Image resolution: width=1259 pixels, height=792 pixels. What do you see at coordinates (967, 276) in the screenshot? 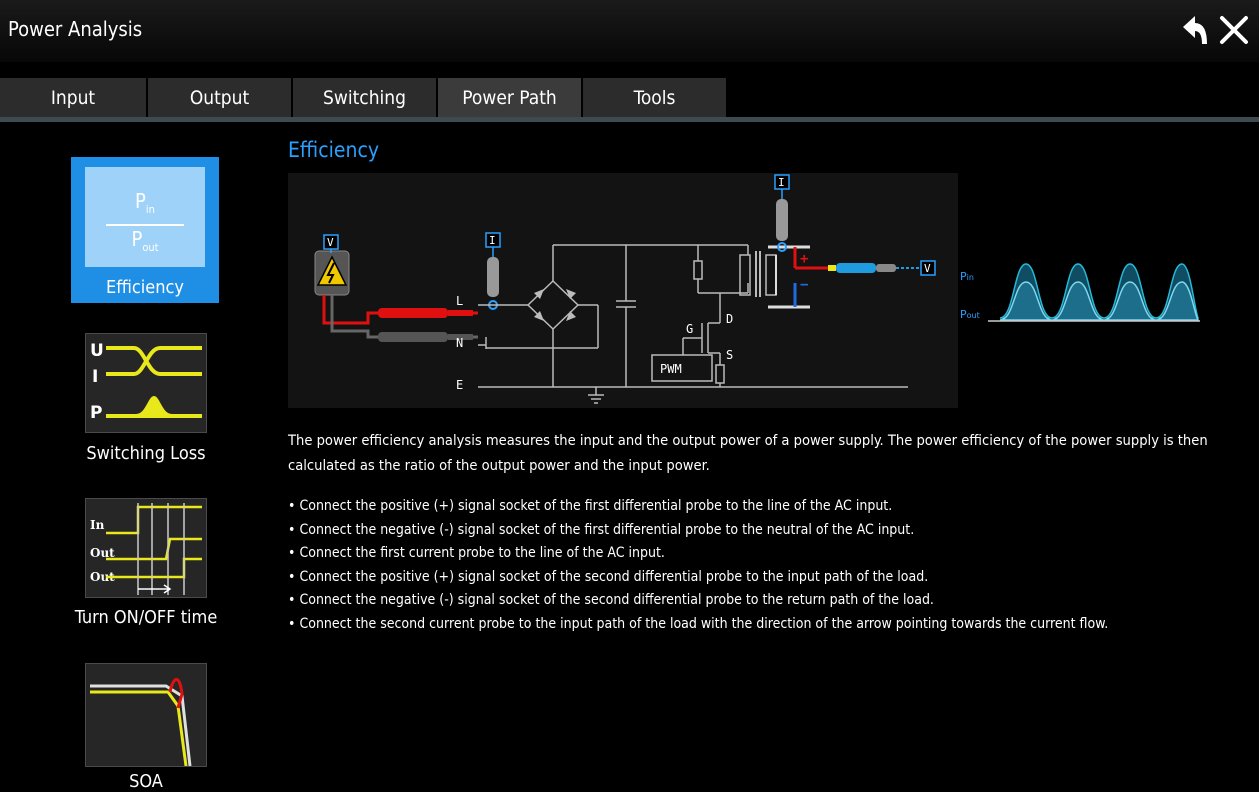
I see `svg-text: Pin` at bounding box center [967, 276].